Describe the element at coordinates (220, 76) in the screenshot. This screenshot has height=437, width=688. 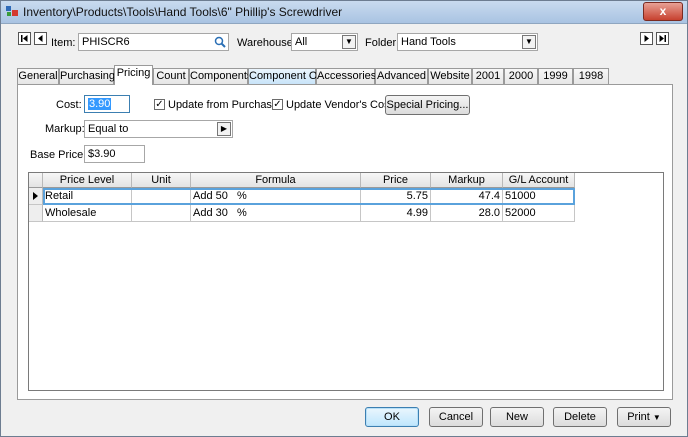
I see `tab-components: Components` at that location.